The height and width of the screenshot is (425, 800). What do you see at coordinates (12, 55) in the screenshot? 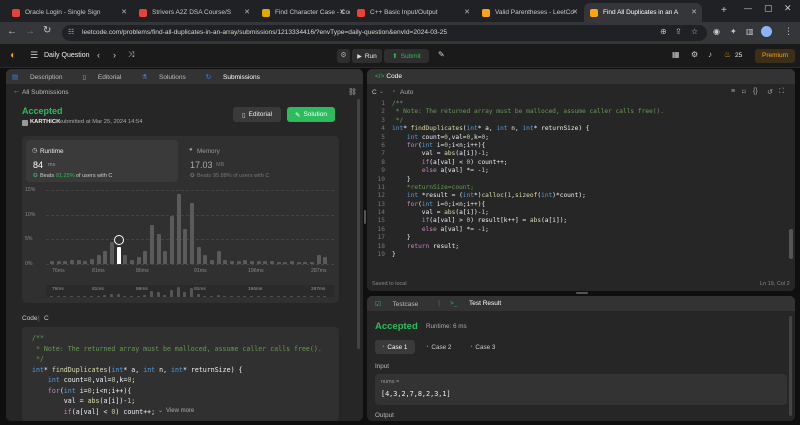
I see `leetcode-logo: ◖` at bounding box center [12, 55].